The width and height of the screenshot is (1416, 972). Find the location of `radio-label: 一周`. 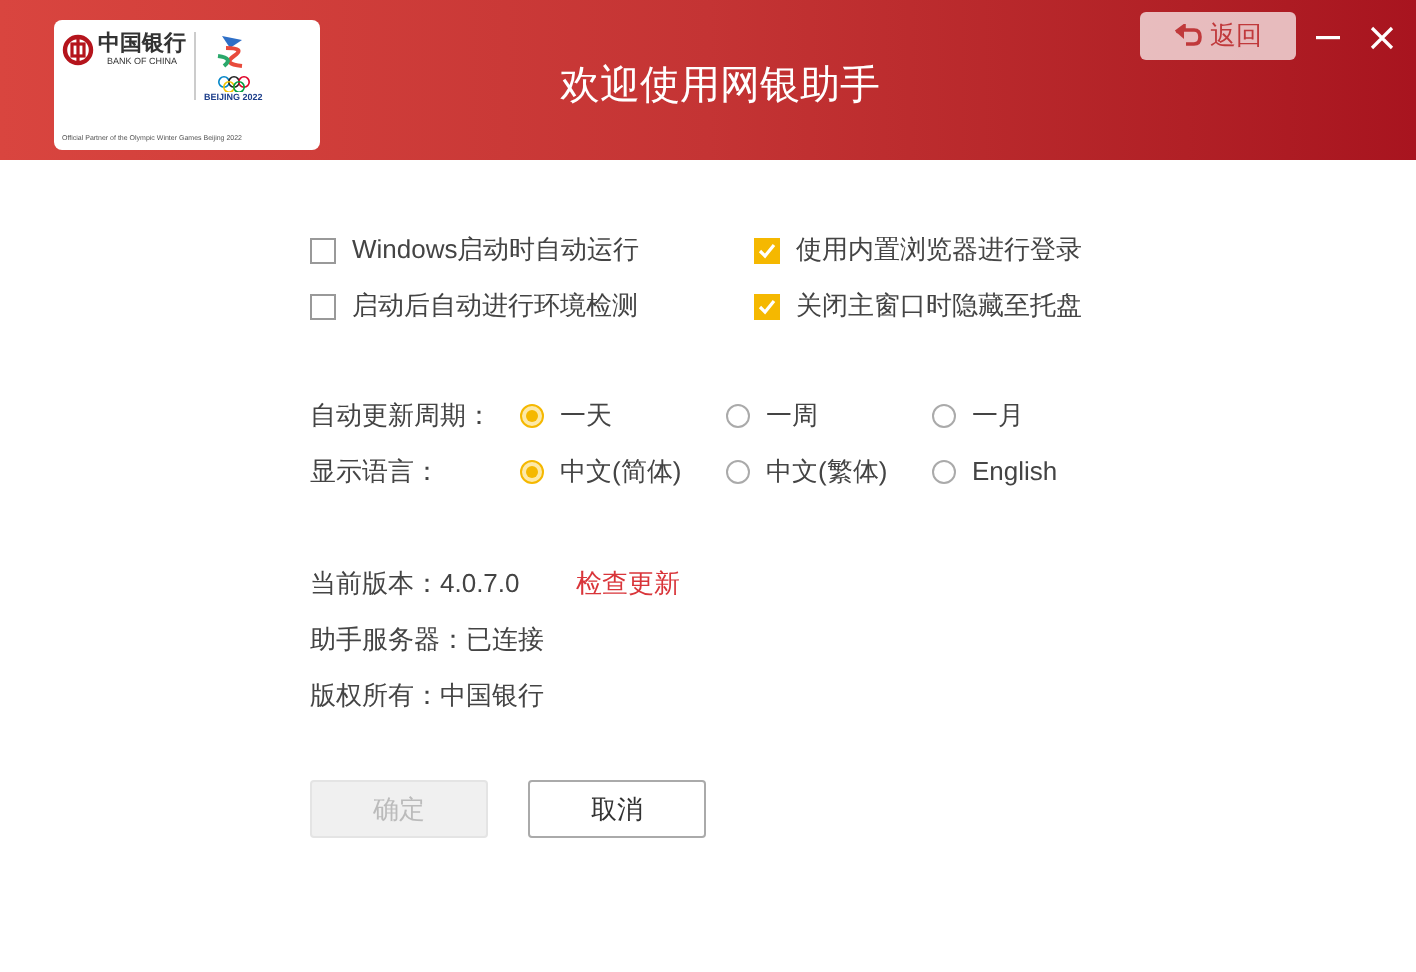

radio-label: 一周 is located at coordinates (792, 416).